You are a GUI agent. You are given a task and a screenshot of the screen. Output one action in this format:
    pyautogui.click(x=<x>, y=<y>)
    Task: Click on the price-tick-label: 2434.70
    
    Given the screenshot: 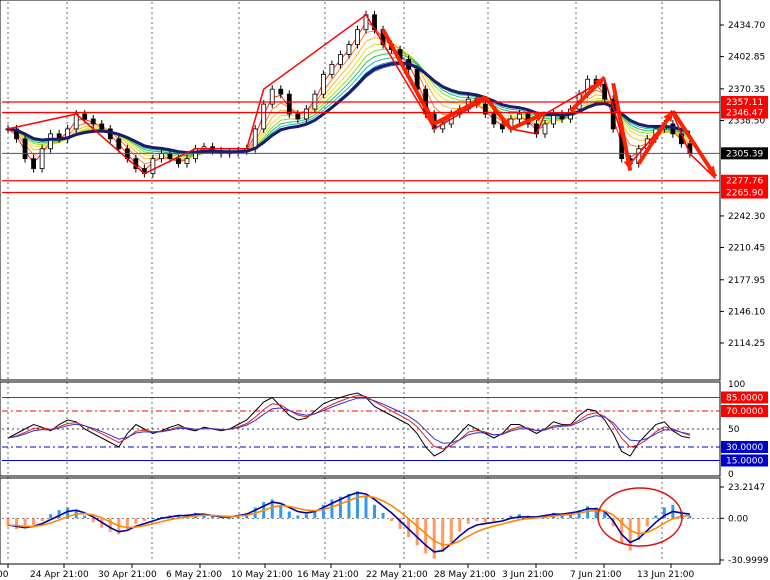 What is the action you would take?
    pyautogui.click(x=746, y=26)
    